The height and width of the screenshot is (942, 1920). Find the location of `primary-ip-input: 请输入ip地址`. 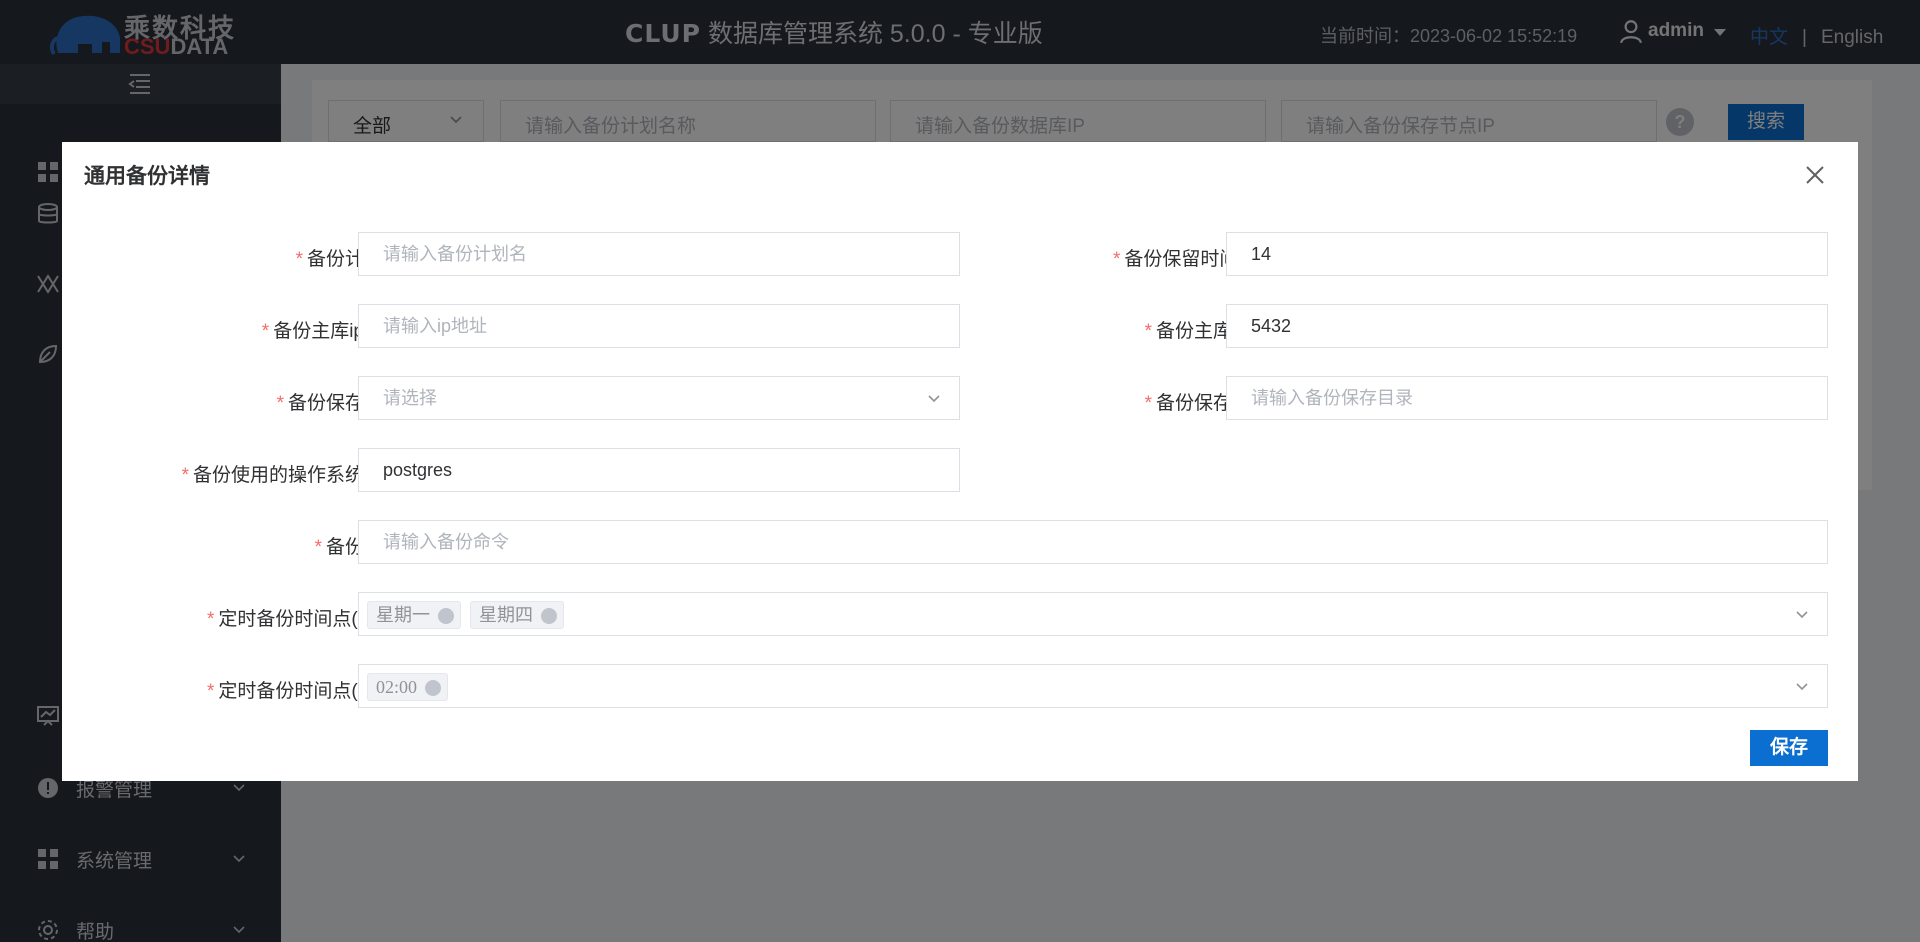

primary-ip-input: 请输入ip地址 is located at coordinates (659, 326).